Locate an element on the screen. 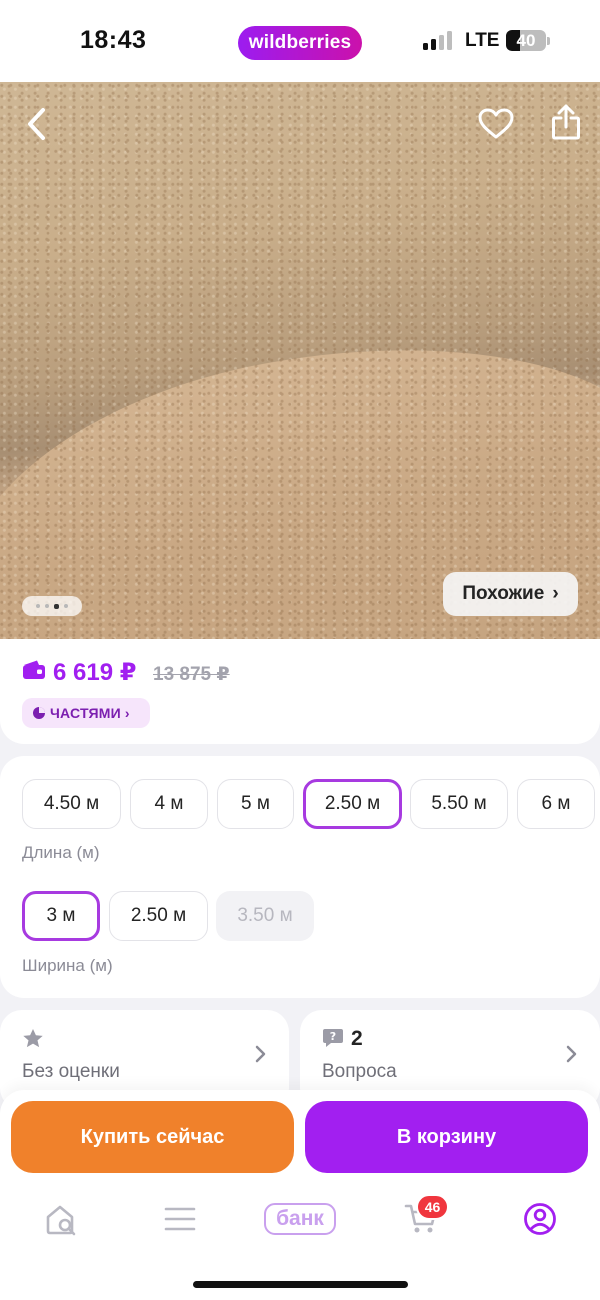 The height and width of the screenshot is (1300, 600). network-type: LTE is located at coordinates (482, 40).